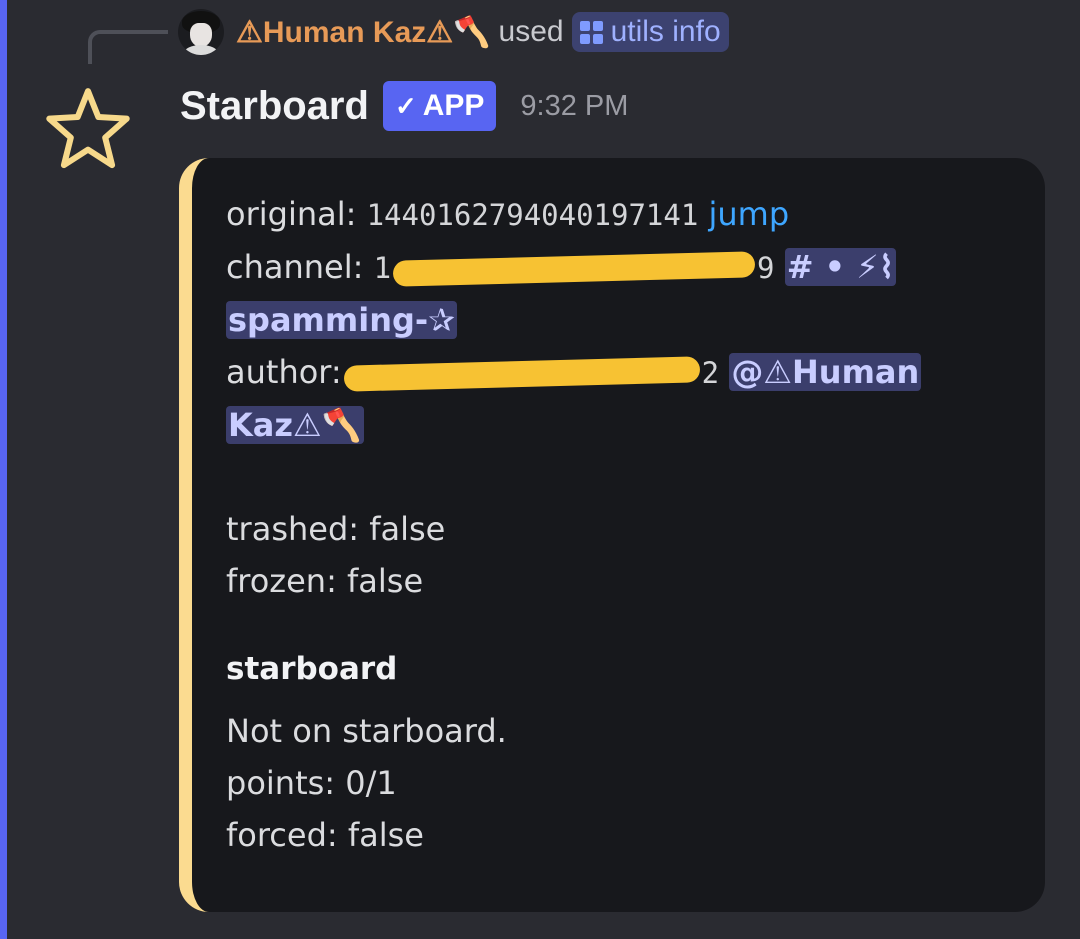 Image resolution: width=1080 pixels, height=939 pixels. I want to click on app-badge: ✓ APP, so click(439, 106).